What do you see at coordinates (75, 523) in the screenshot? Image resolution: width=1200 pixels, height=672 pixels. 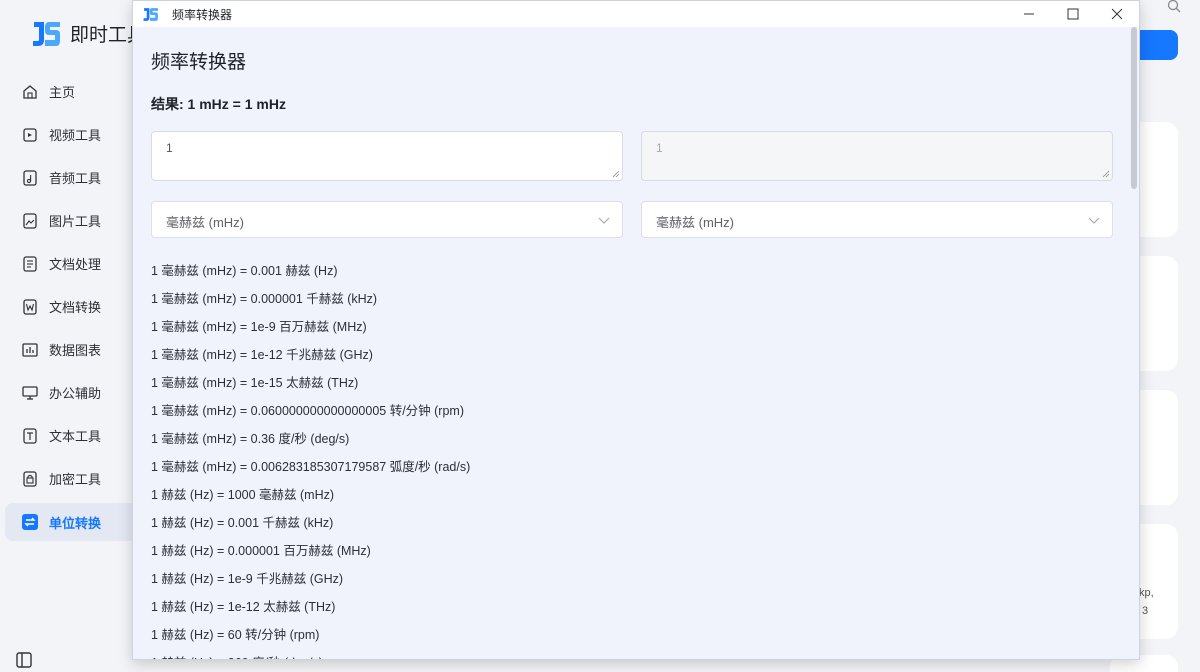 I see `sidebar-item-label: 单位转换` at bounding box center [75, 523].